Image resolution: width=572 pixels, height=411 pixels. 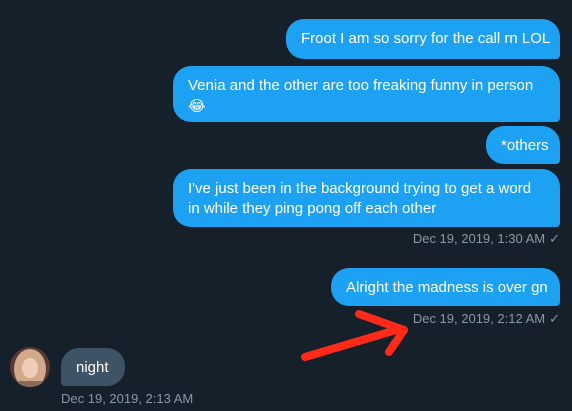 I want to click on message-bubble-outgoing: Froot I am so sorry for the call rn LOL, so click(x=423, y=39).